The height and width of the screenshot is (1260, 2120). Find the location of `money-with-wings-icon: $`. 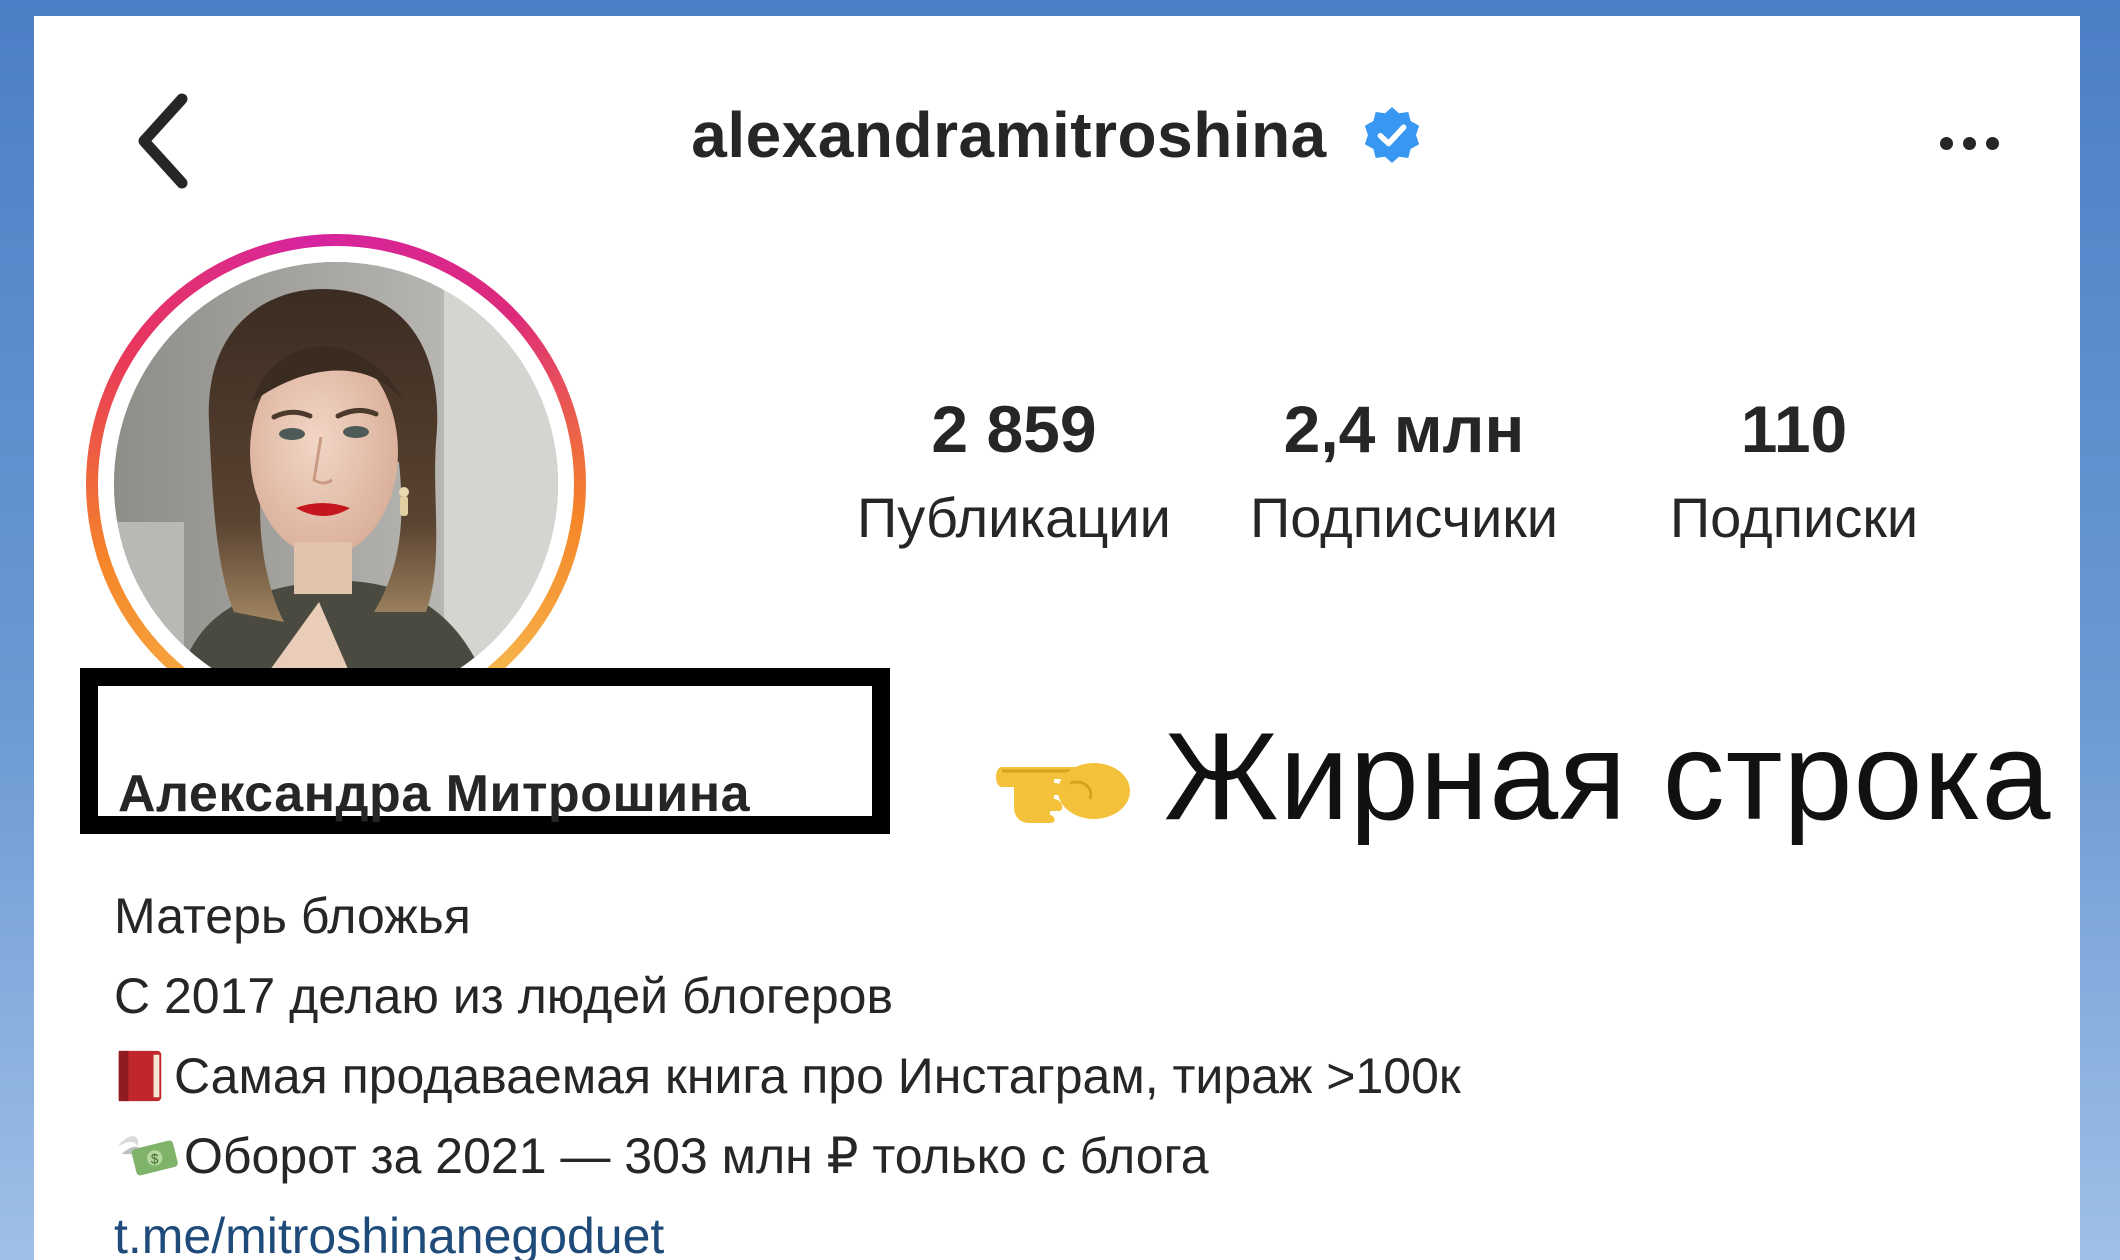

money-with-wings-icon: $ is located at coordinates (148, 1156).